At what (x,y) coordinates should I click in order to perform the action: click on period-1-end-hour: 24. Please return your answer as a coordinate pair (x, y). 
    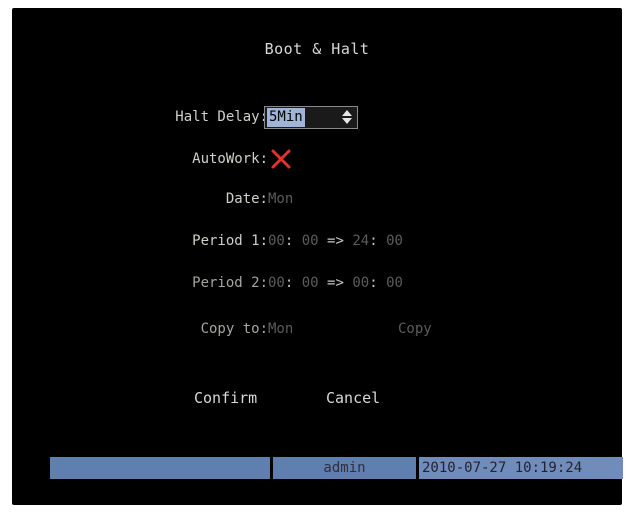
    Looking at the image, I should click on (360, 241).